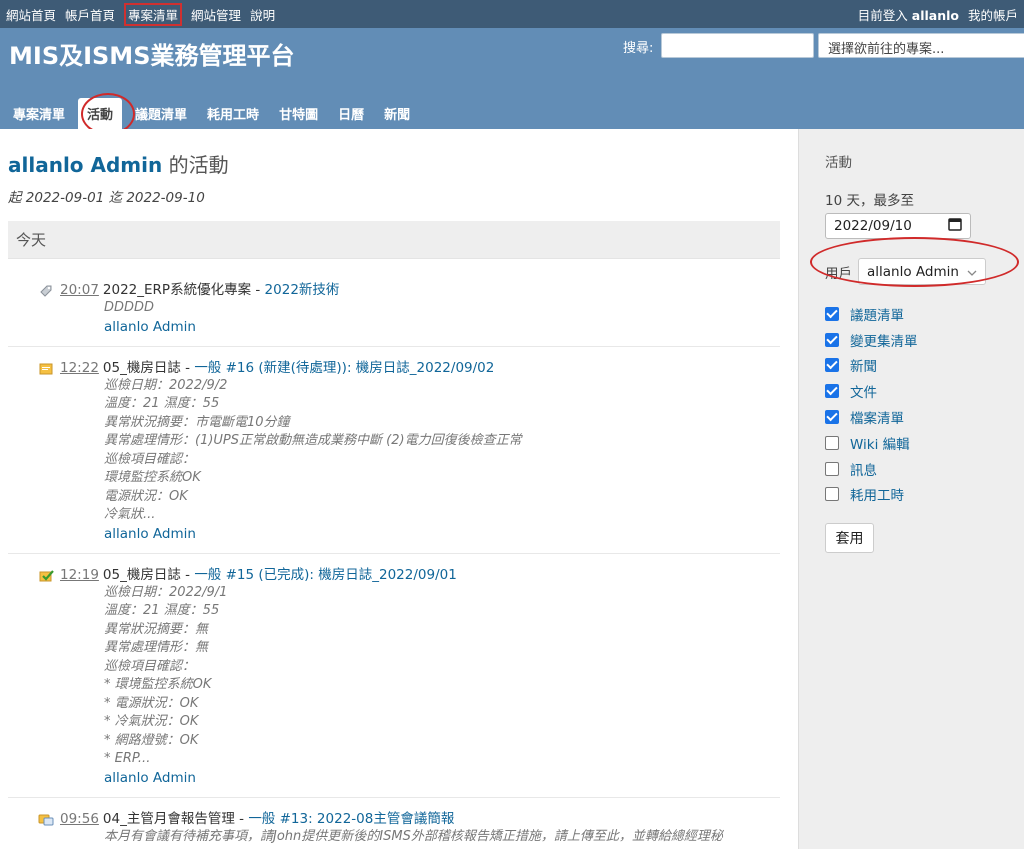 Image resolution: width=1024 pixels, height=849 pixels. Describe the element at coordinates (79, 290) in the screenshot. I see `event-time: 20:07` at that location.